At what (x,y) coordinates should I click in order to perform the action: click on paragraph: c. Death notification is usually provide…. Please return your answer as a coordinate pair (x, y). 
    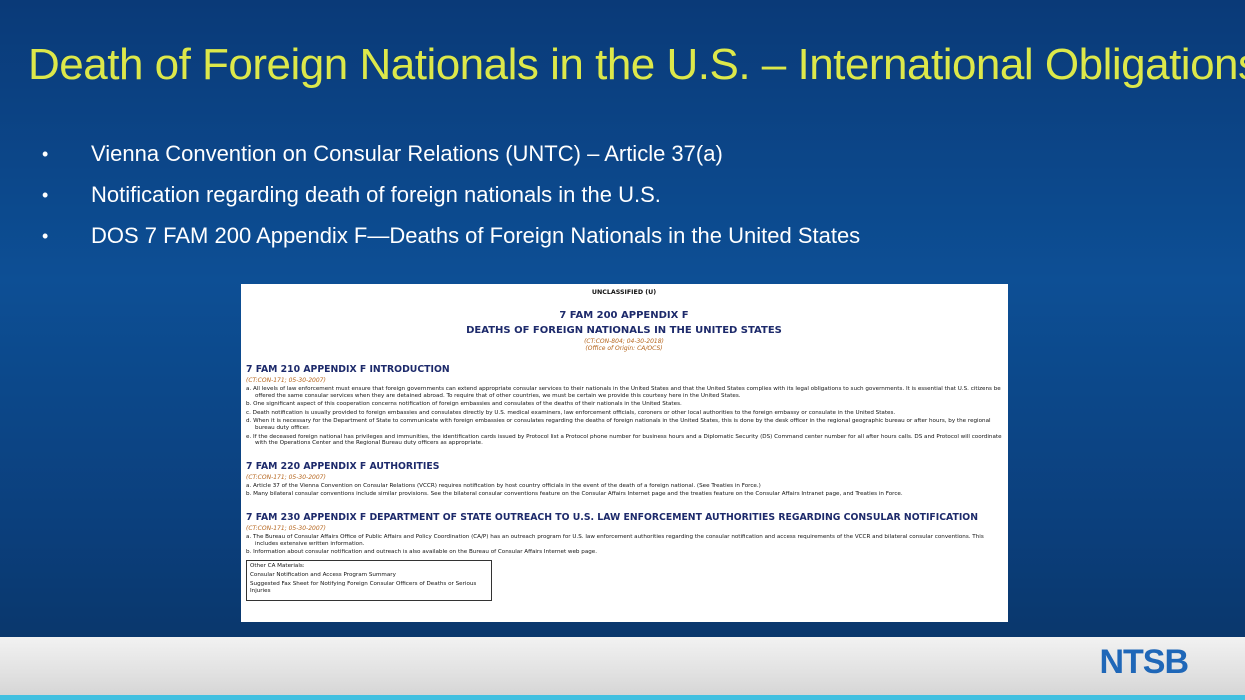
    Looking at the image, I should click on (571, 412).